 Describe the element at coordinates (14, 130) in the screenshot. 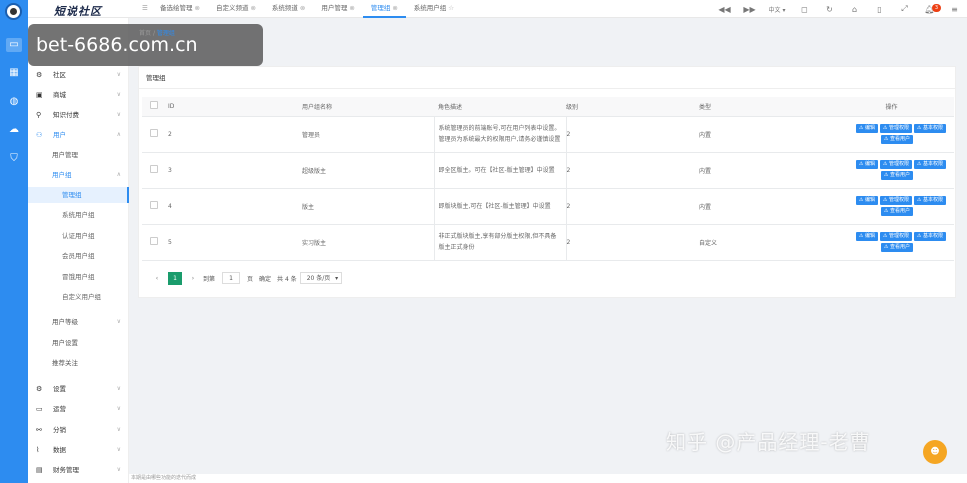

I see `cloud-icon: ☁` at that location.